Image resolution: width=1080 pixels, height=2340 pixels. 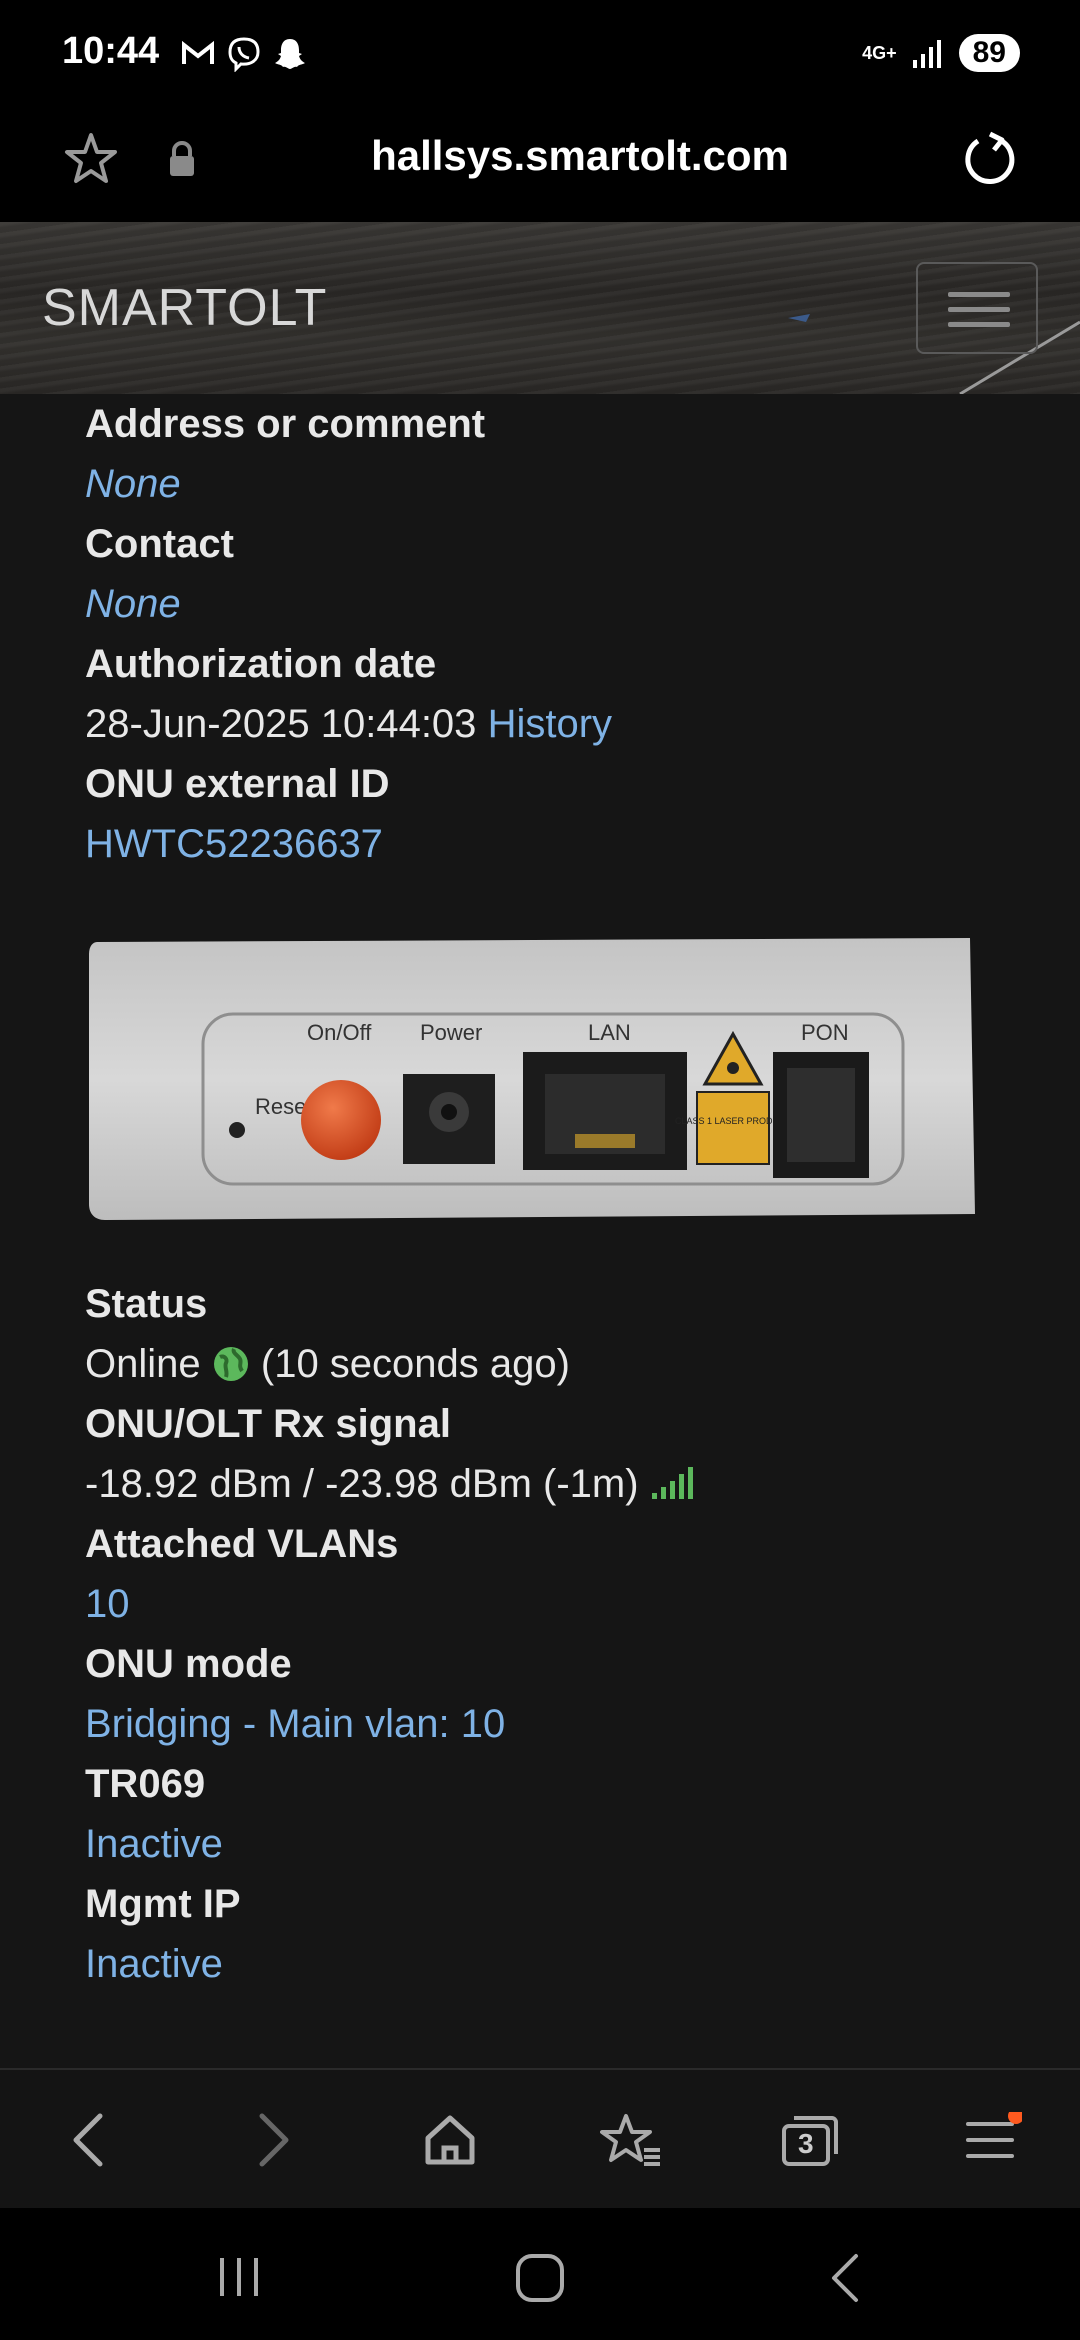 I want to click on rx-signal-row: -18.92 dBm / -23.98 dBm (-1m), so click(x=535, y=1484).